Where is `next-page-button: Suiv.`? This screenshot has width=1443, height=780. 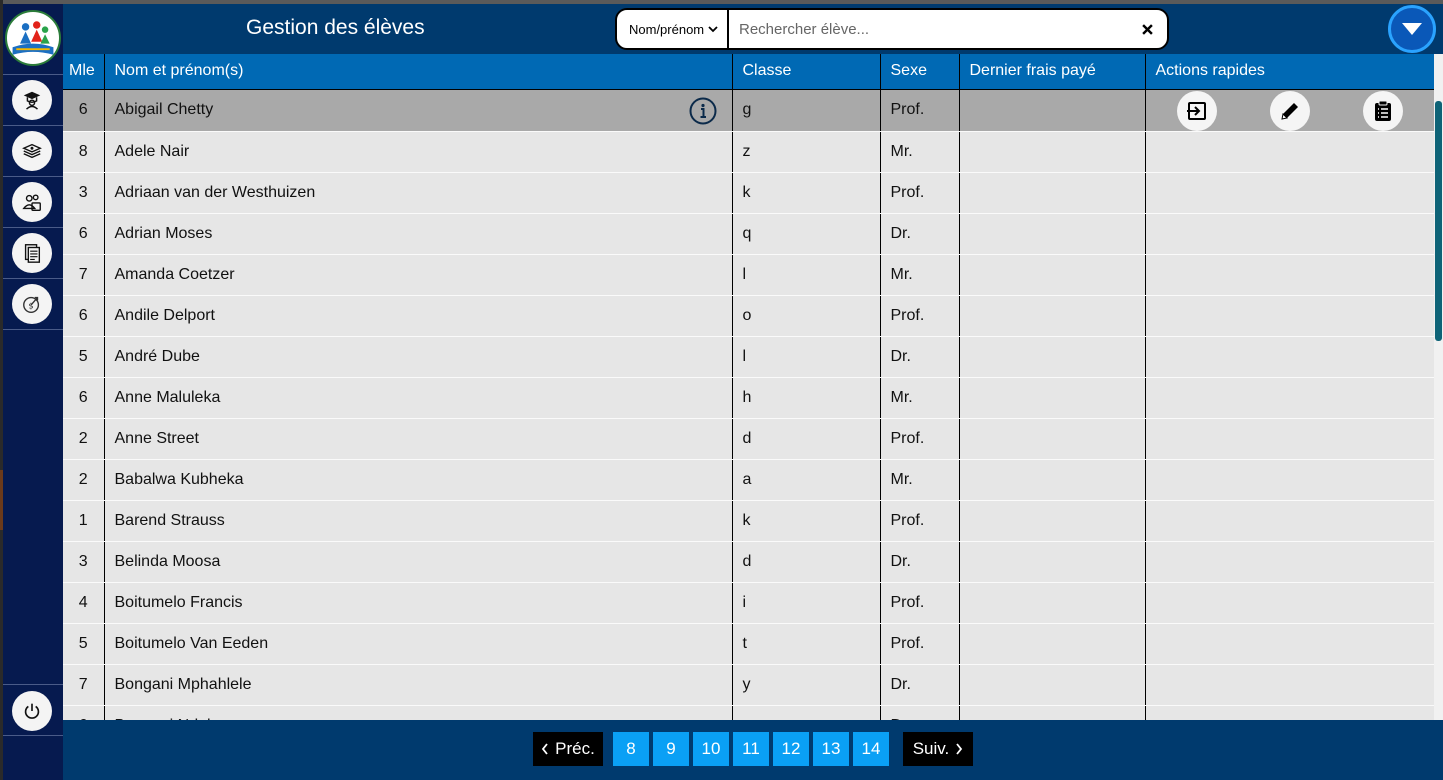 next-page-button: Suiv. is located at coordinates (938, 749).